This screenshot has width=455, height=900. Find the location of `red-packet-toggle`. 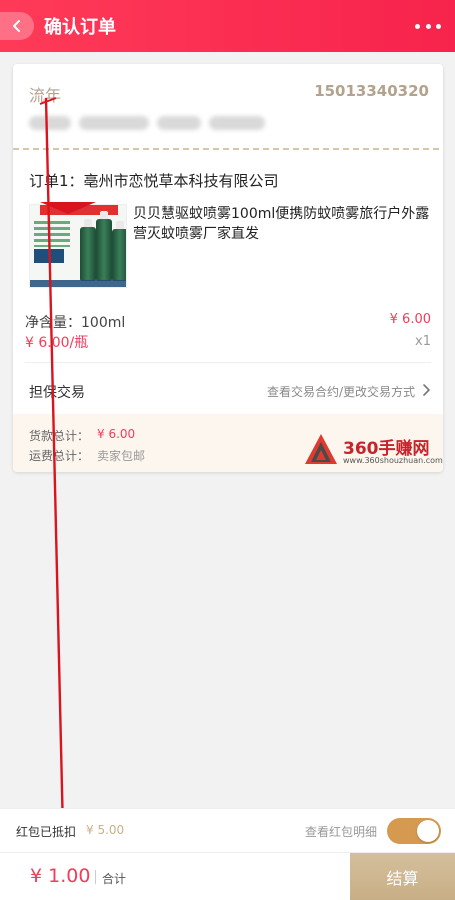

red-packet-toggle is located at coordinates (414, 831).